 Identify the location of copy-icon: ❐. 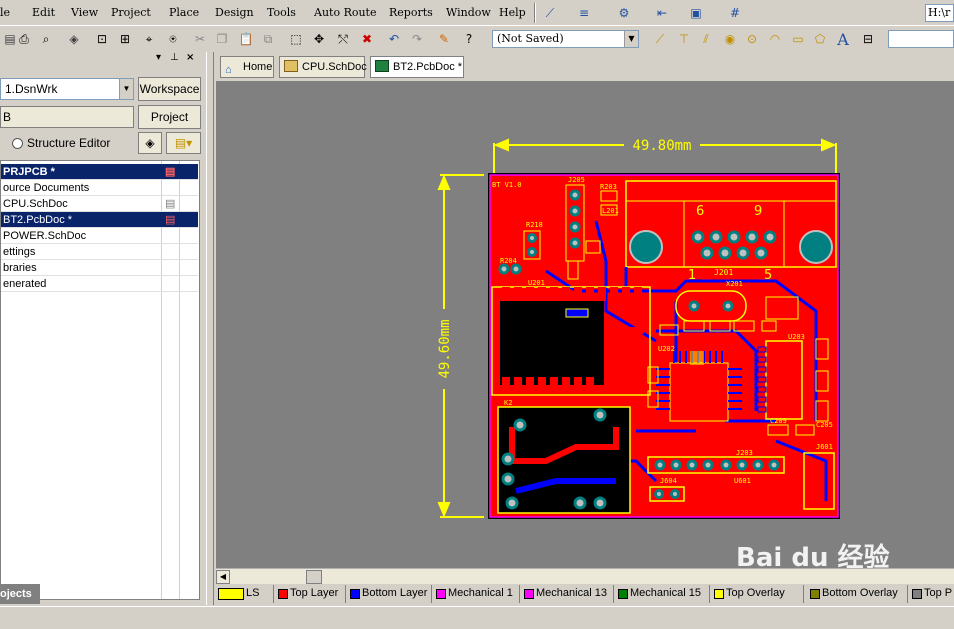
(222, 39).